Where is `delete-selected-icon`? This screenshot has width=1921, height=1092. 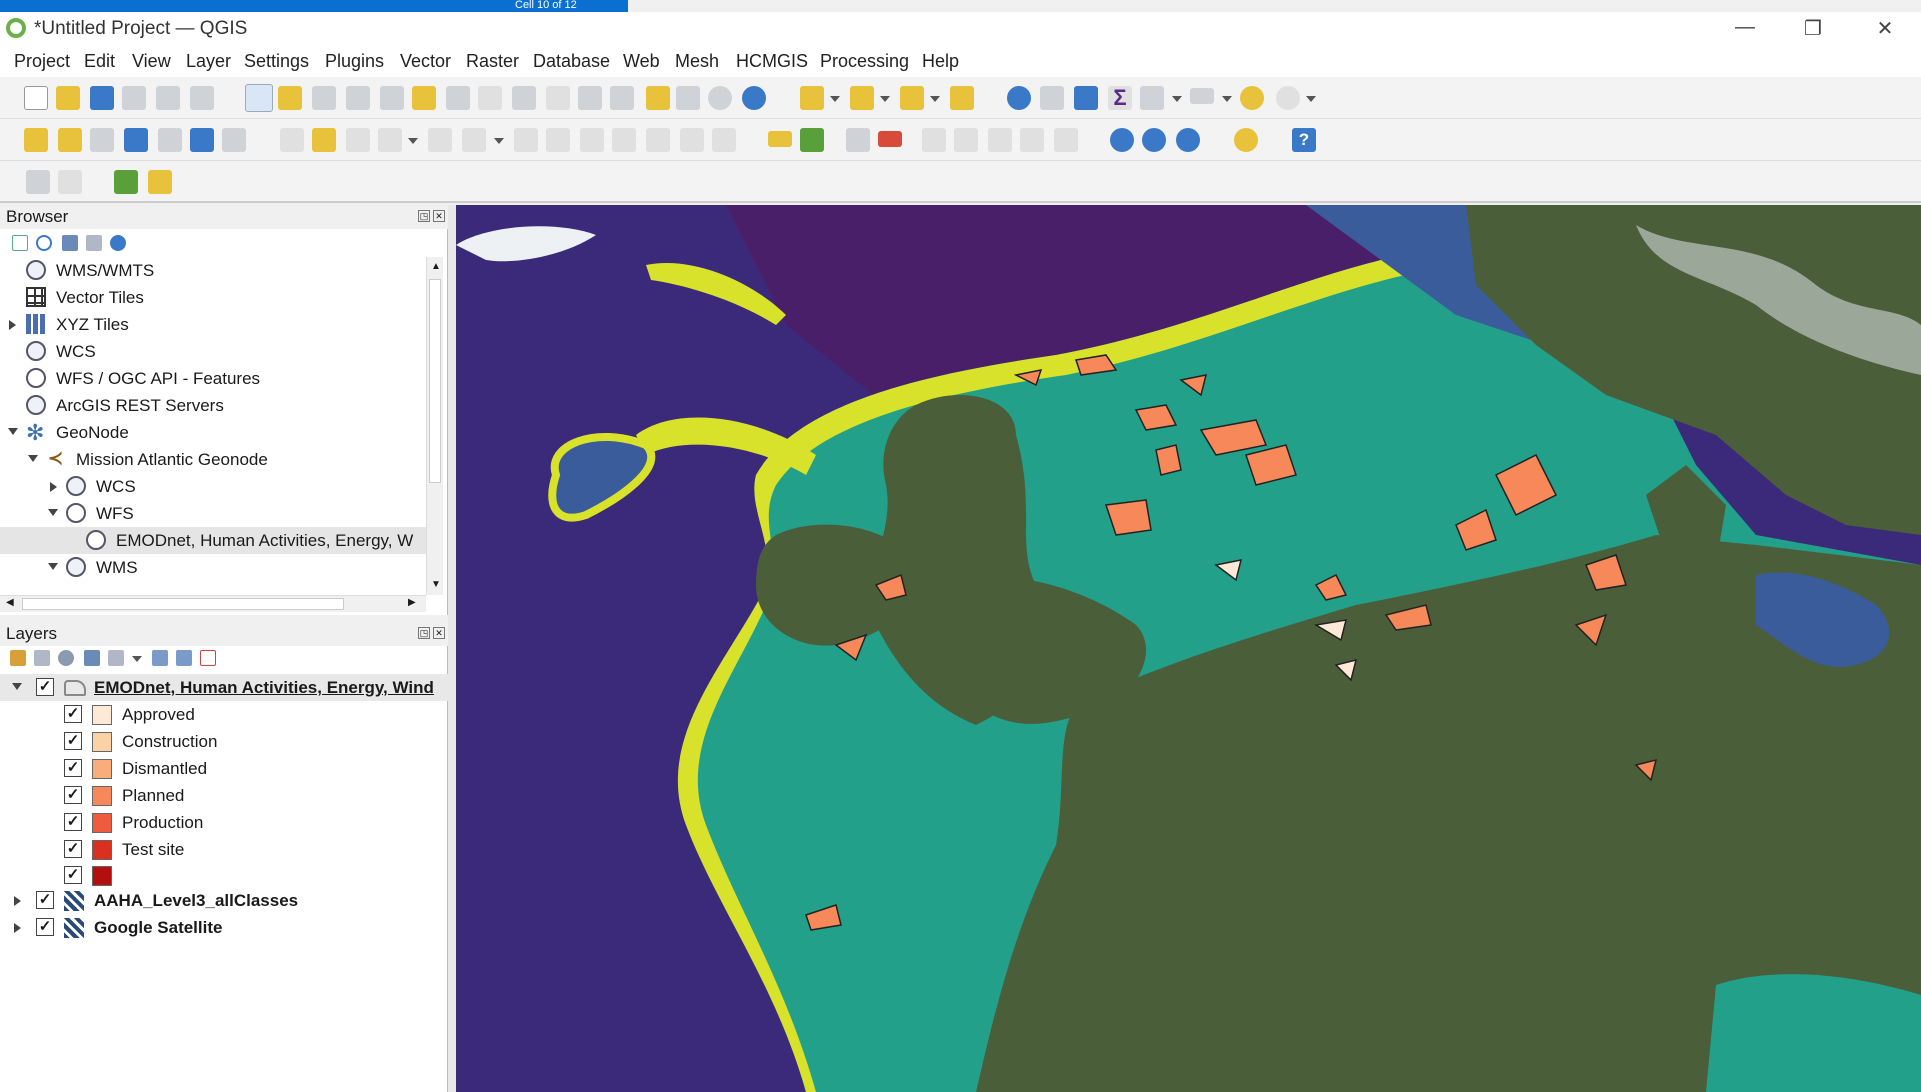 delete-selected-icon is located at coordinates (558, 140).